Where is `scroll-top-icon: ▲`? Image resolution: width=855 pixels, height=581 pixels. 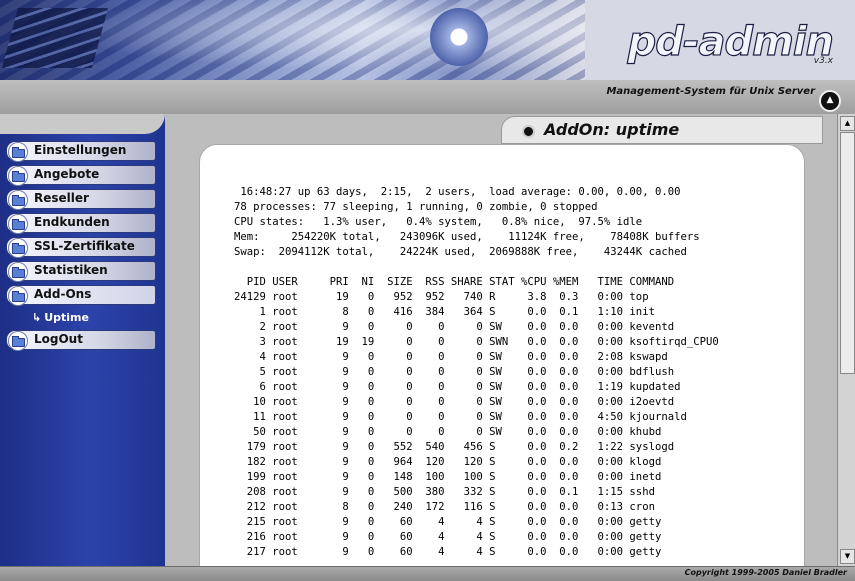 scroll-top-icon: ▲ is located at coordinates (830, 101).